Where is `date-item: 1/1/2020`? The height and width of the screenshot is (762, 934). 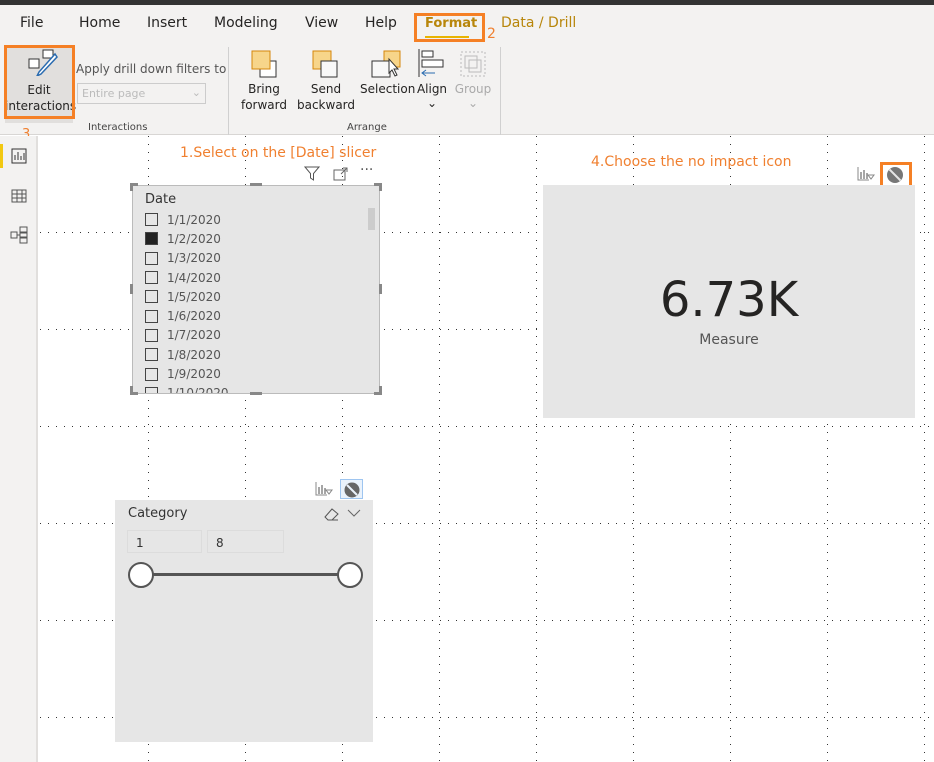
date-item: 1/1/2020 is located at coordinates (187, 219).